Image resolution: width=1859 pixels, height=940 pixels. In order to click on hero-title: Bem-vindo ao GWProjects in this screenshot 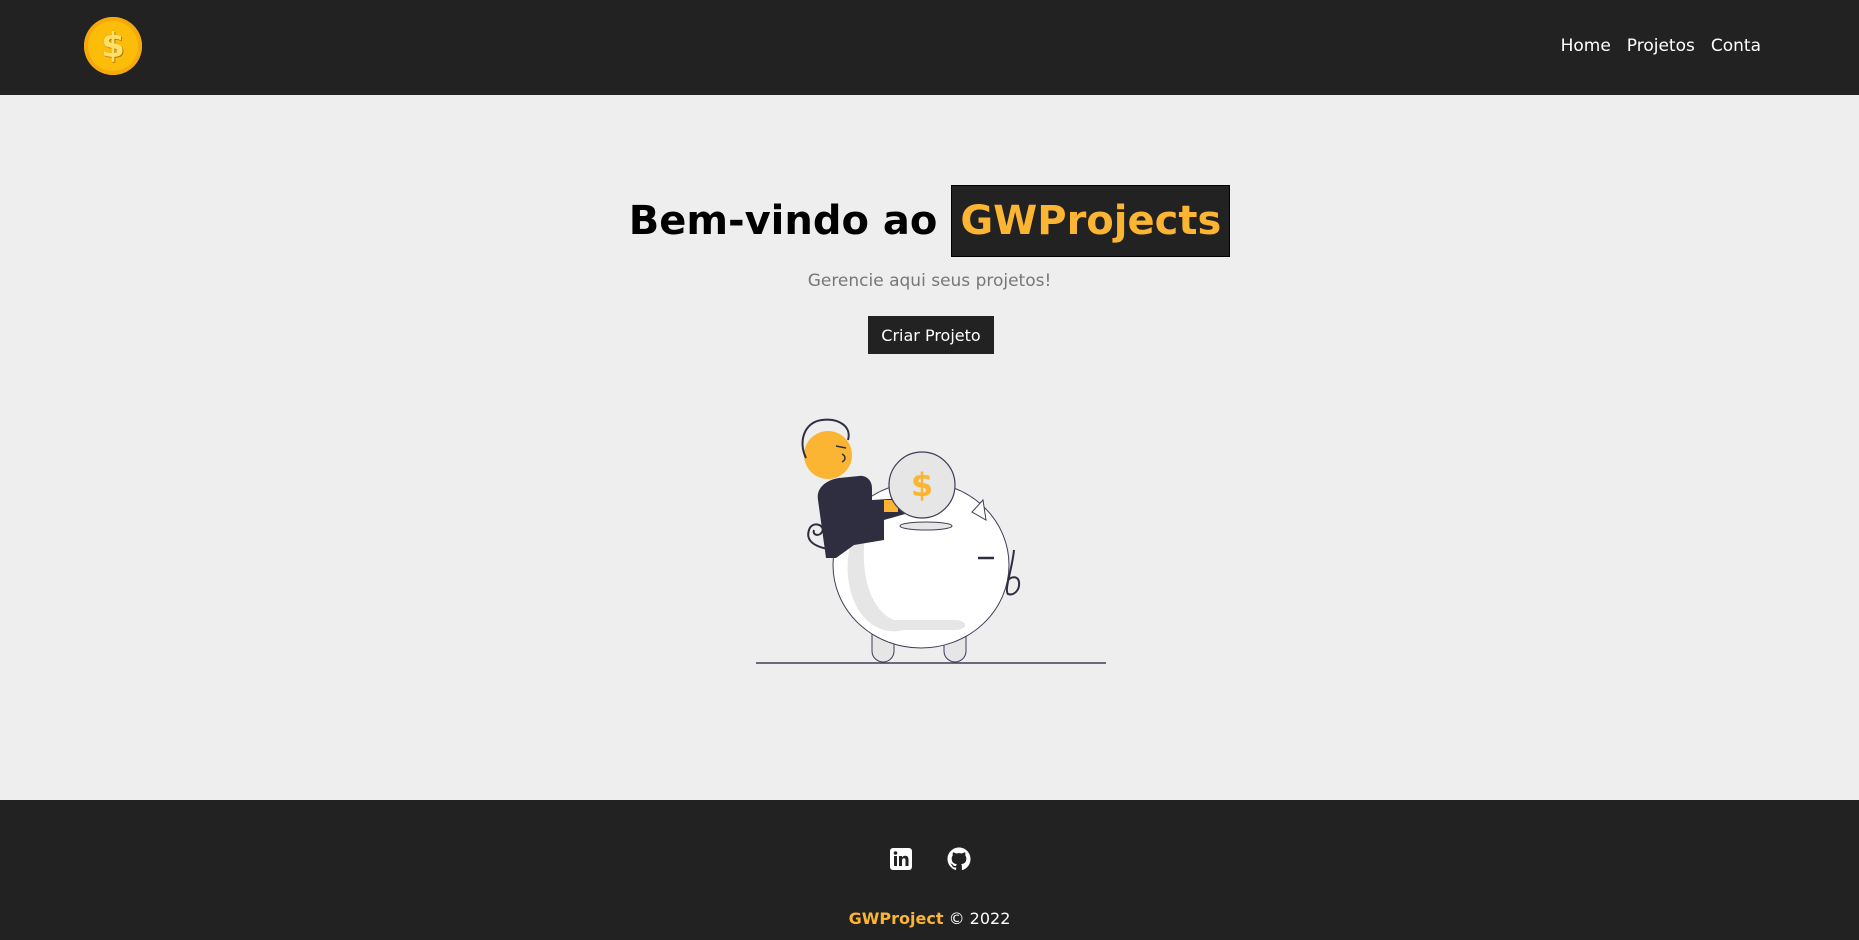, I will do `click(929, 221)`.